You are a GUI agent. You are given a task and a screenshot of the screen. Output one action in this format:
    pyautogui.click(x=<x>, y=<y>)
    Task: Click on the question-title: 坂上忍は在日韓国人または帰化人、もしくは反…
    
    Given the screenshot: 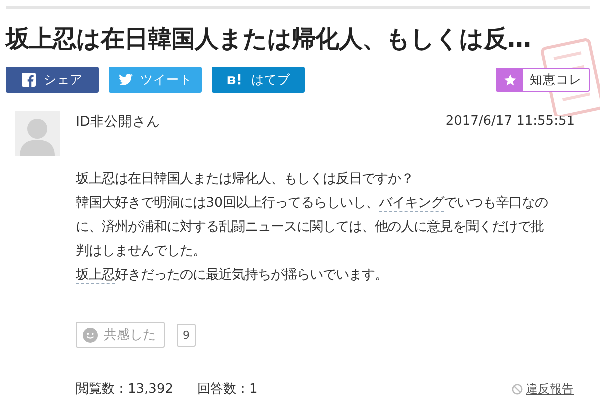 What is the action you would take?
    pyautogui.click(x=269, y=39)
    